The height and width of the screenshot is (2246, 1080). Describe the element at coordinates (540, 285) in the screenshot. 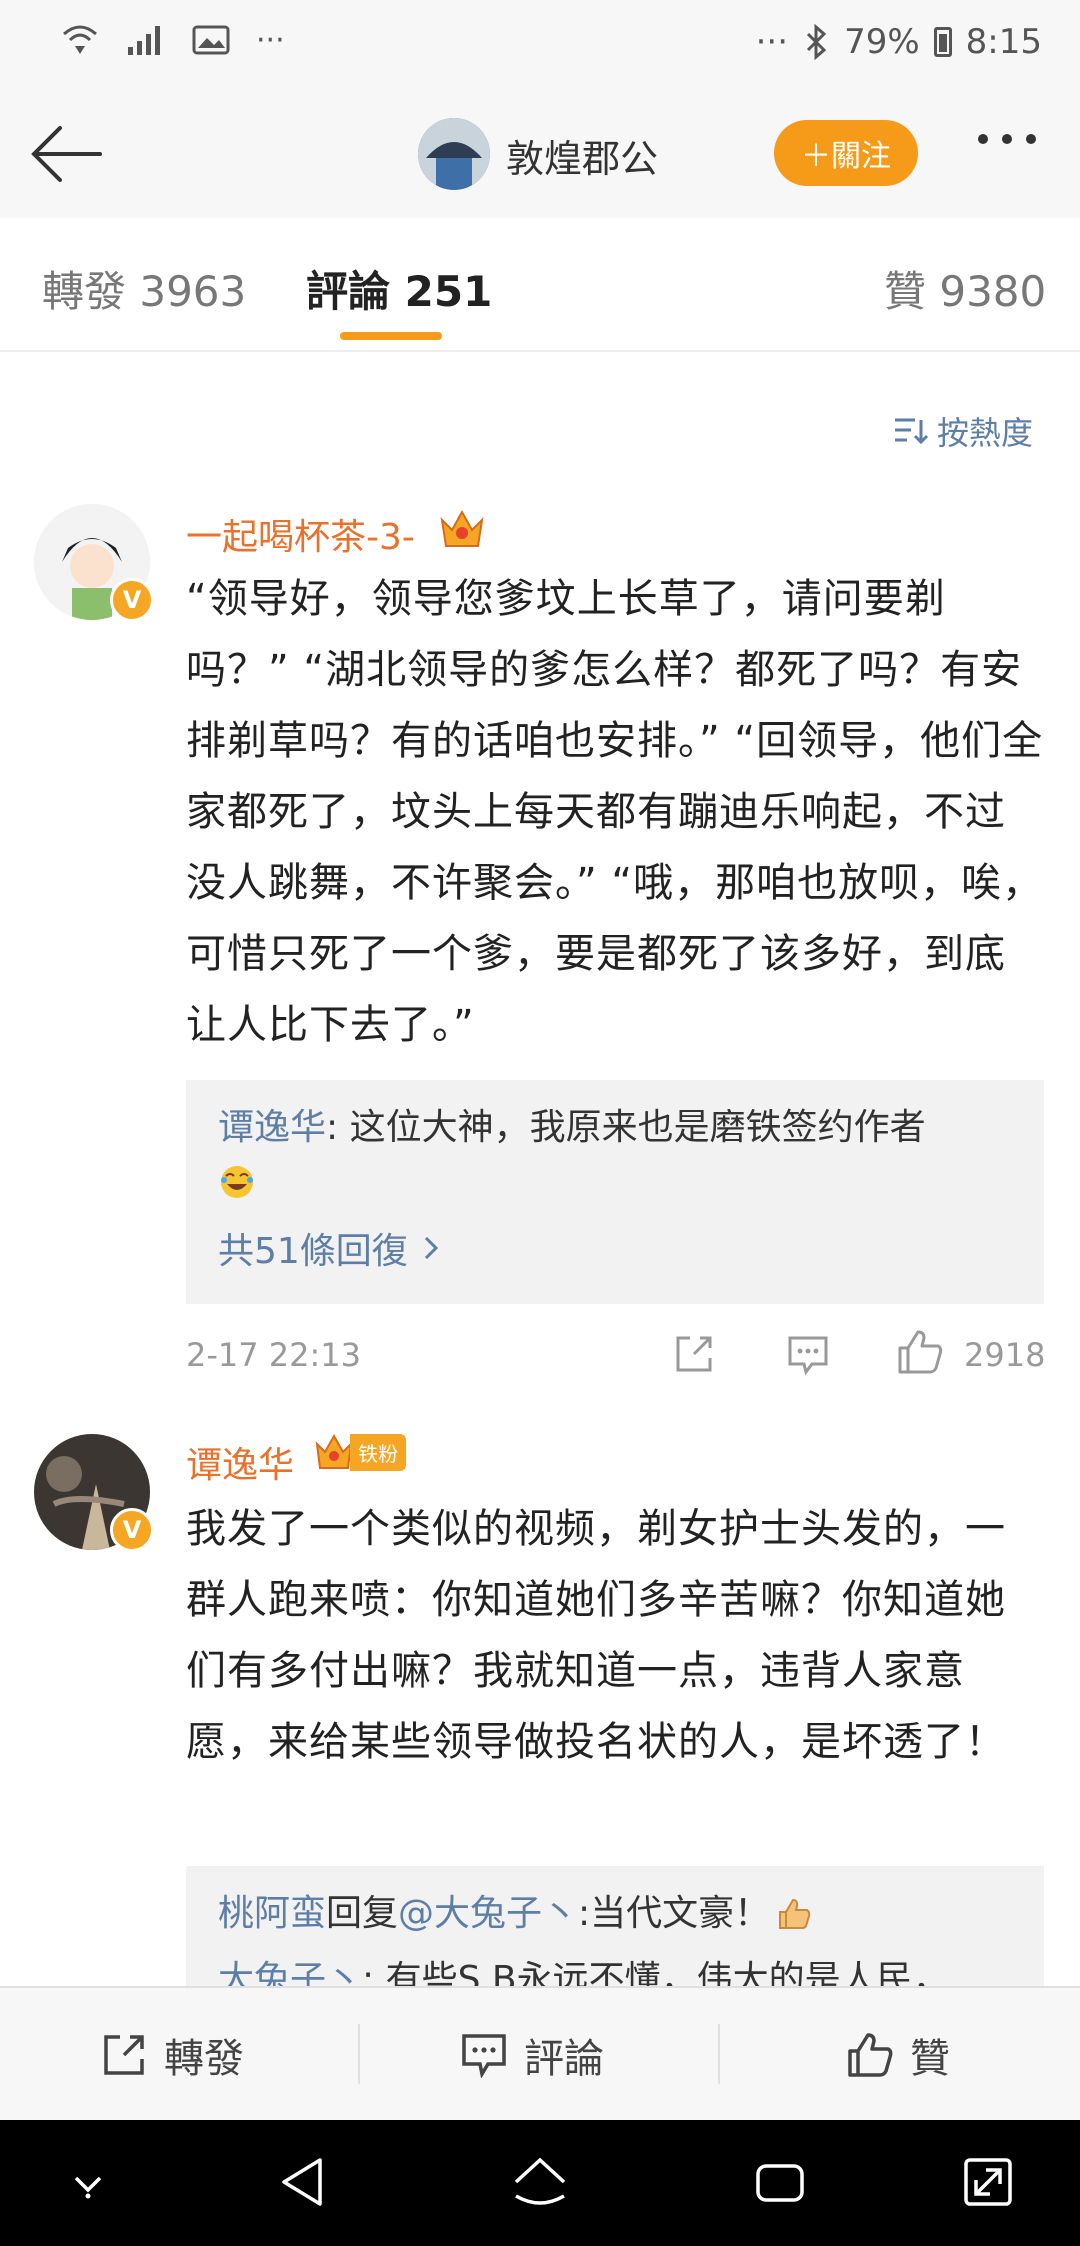

I see `tab-bar: 轉發 3963 評論 251 贊 9380` at that location.